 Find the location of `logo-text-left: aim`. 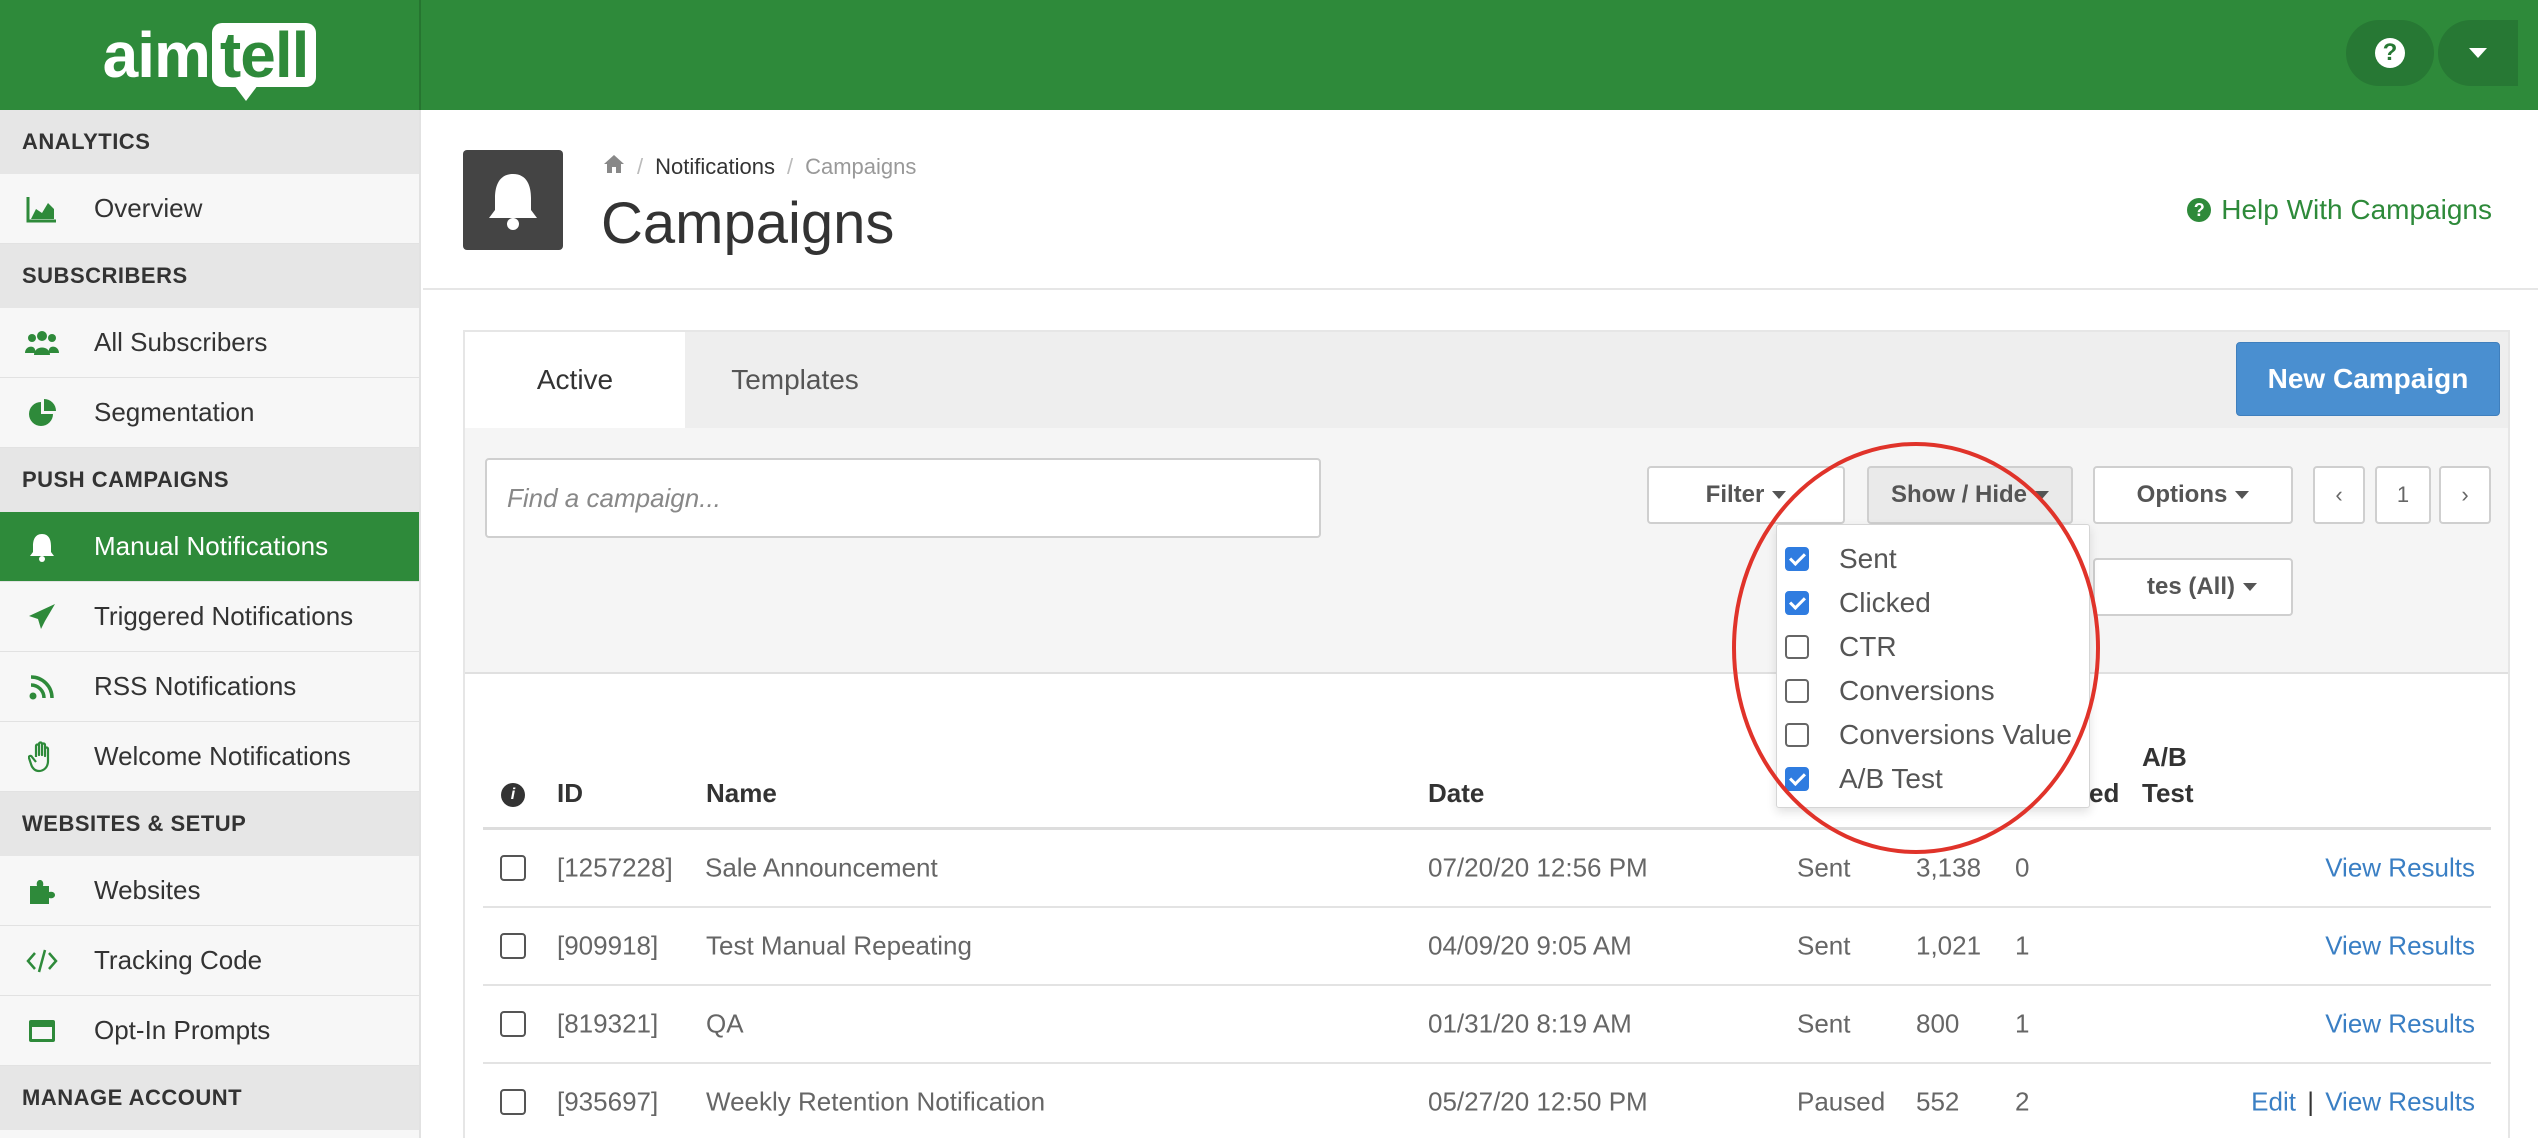

logo-text-left: aim is located at coordinates (156, 55).